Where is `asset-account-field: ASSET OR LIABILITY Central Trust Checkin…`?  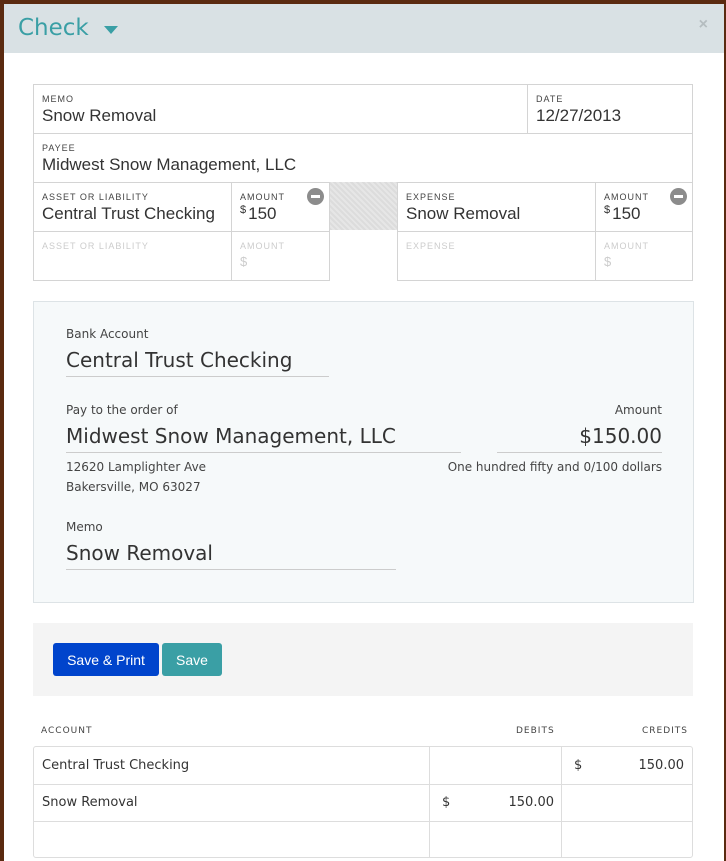
asset-account-field: ASSET OR LIABILITY Central Trust Checkin… is located at coordinates (132, 207).